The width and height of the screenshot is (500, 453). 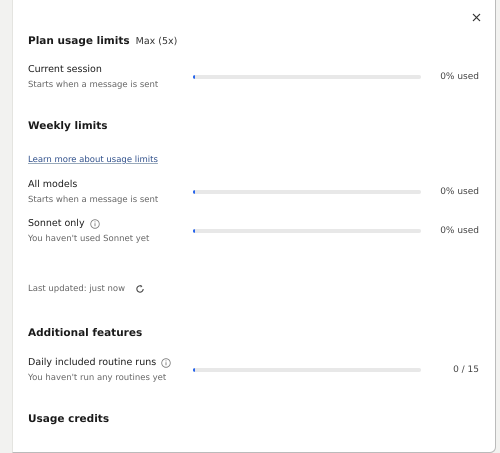 What do you see at coordinates (93, 160) in the screenshot?
I see `usage-limits-link: Learn more about usage limits` at bounding box center [93, 160].